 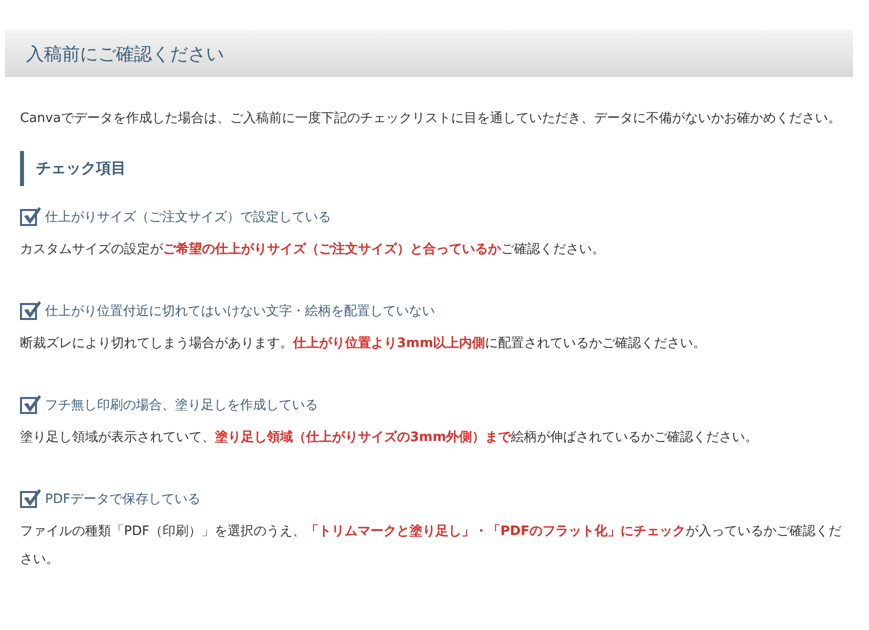 I want to click on page-title: 入稿前にご確認ください, so click(x=125, y=54).